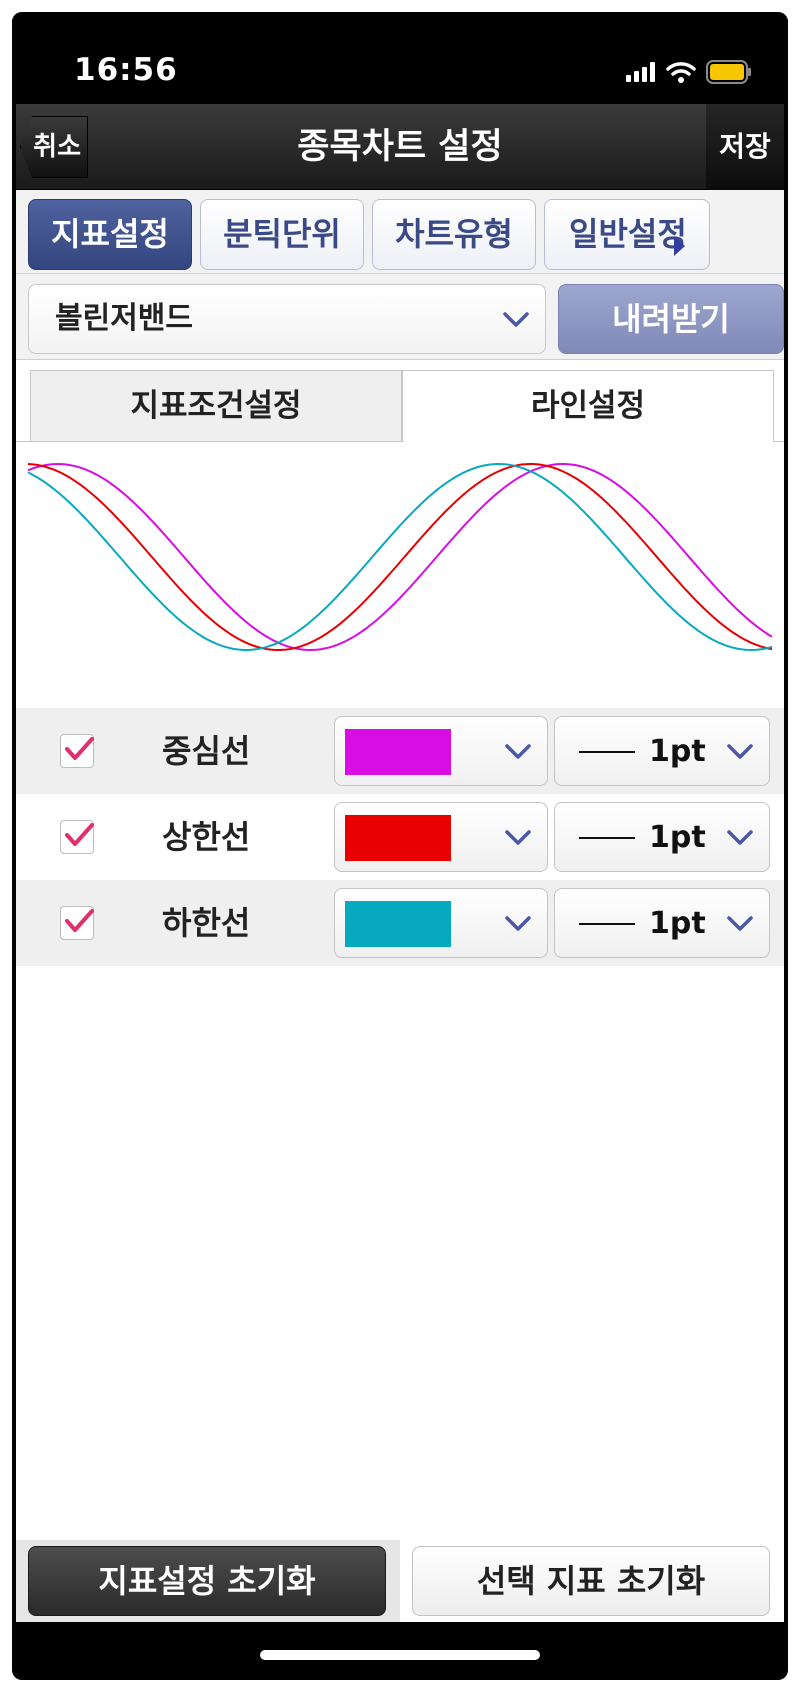  What do you see at coordinates (206, 751) in the screenshot?
I see `line-label: 중심선` at bounding box center [206, 751].